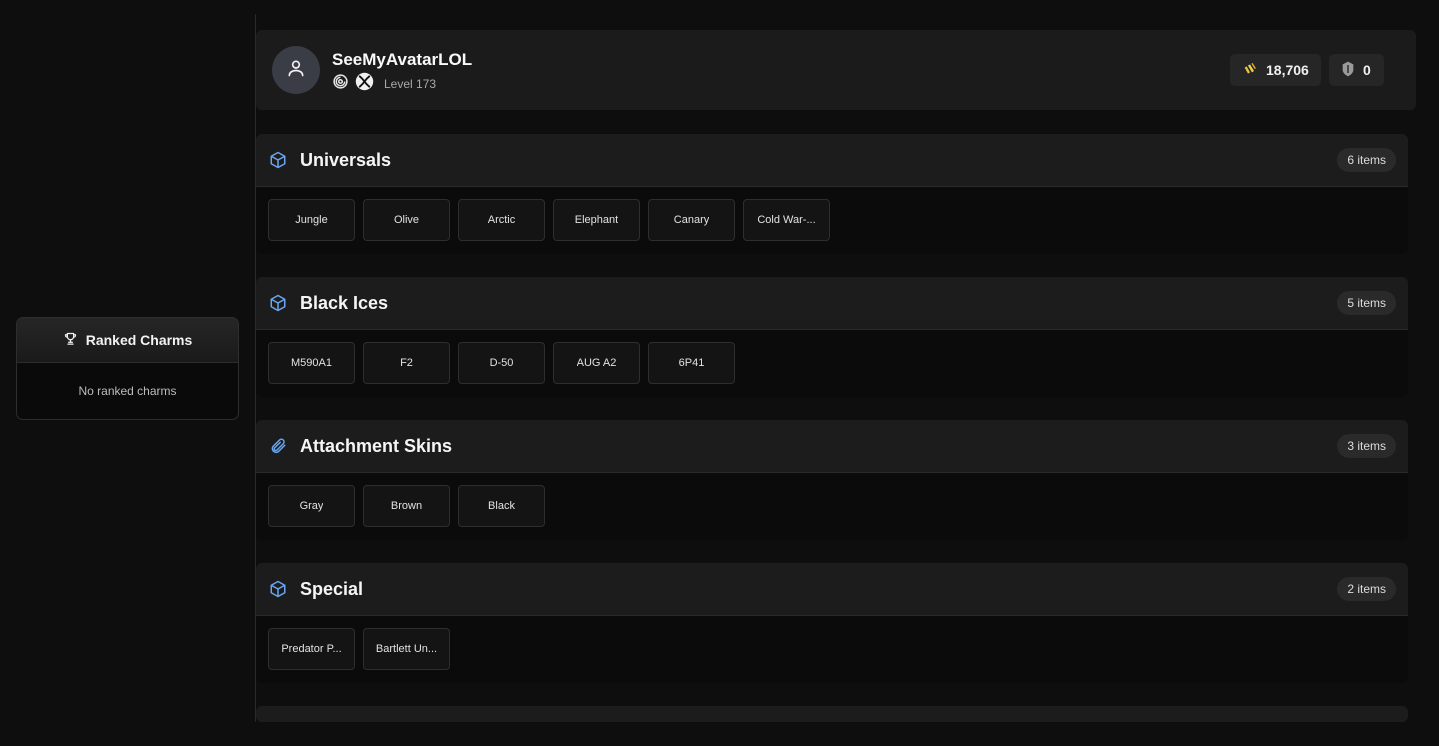 The image size is (1439, 746). Describe the element at coordinates (1366, 160) in the screenshot. I see `item-count-badge: 6 items` at that location.